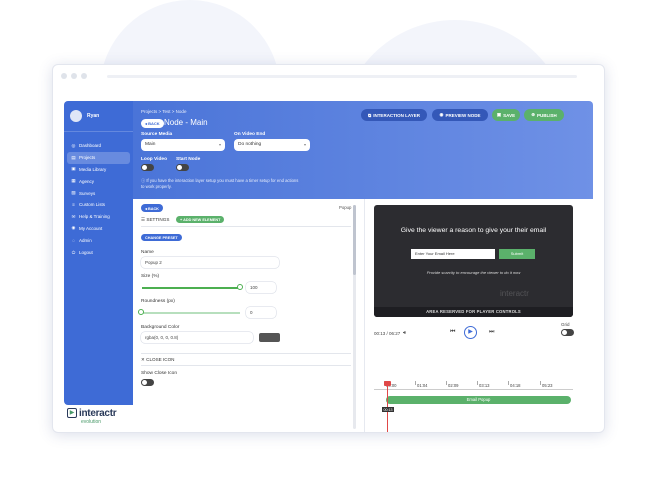 The height and width of the screenshot is (501, 649). Describe the element at coordinates (478, 400) in the screenshot. I see `timeline-clip: Email Popup` at that location.